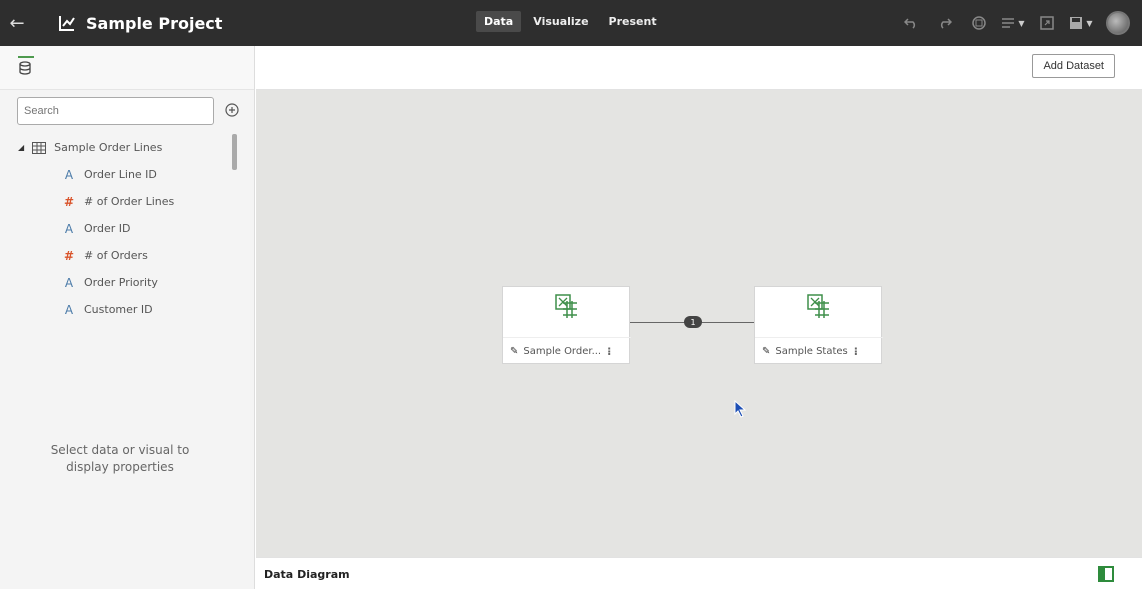 This screenshot has height=589, width=1142. I want to click on column-label: Order Line ID, so click(120, 174).